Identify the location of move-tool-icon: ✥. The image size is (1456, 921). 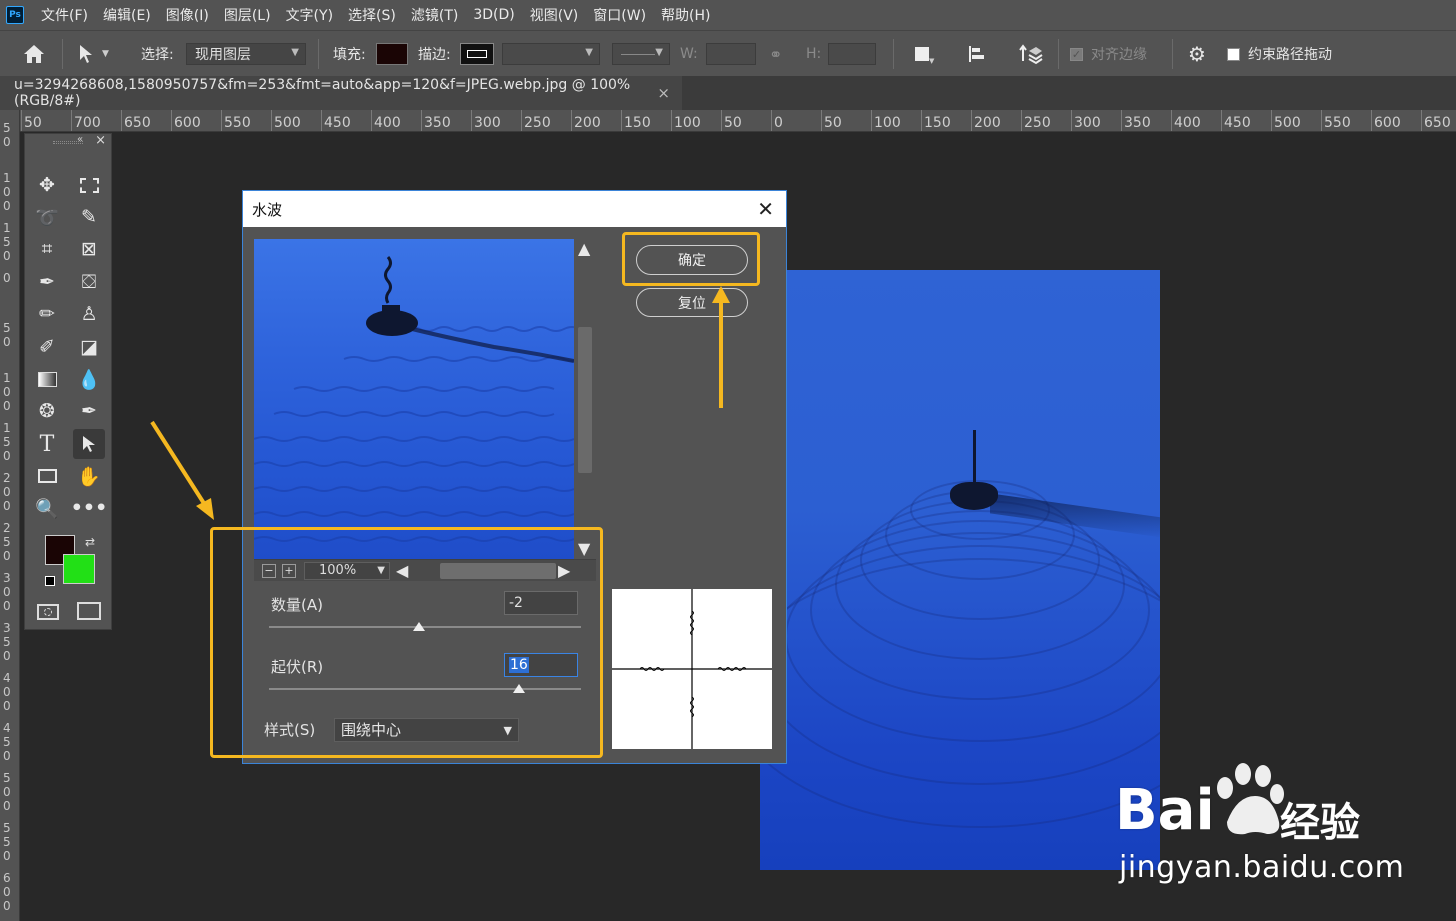
(47, 185).